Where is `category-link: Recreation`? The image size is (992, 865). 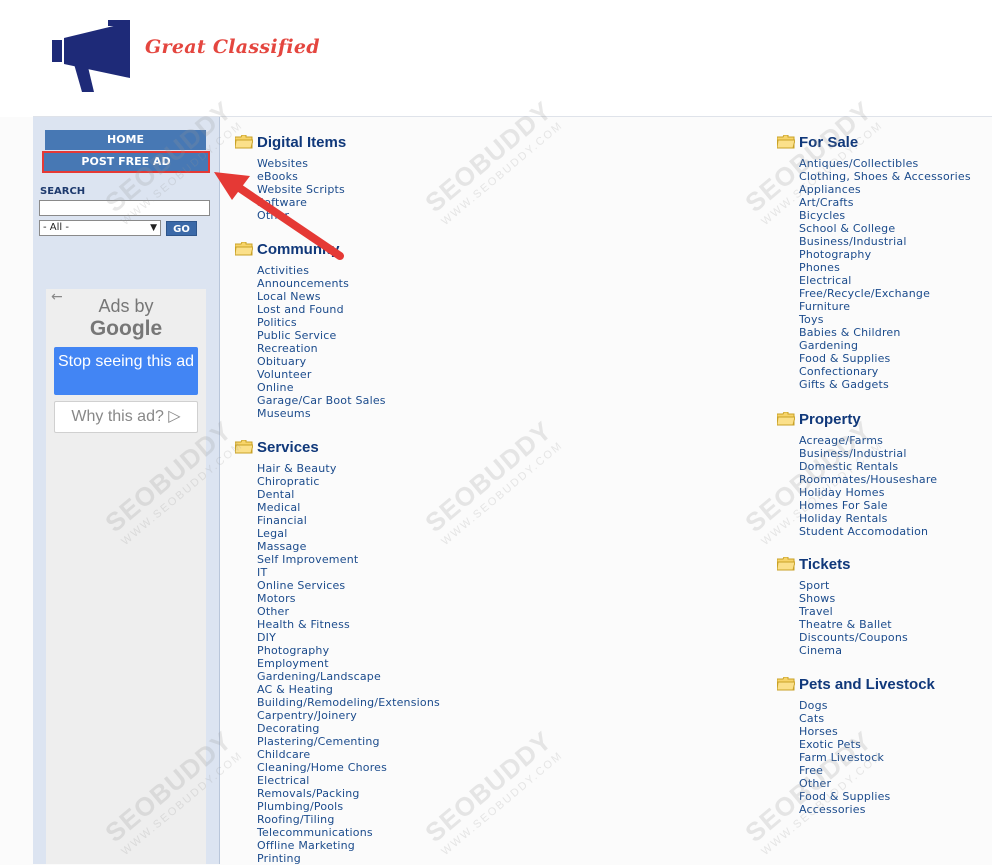
category-link: Recreation is located at coordinates (321, 348).